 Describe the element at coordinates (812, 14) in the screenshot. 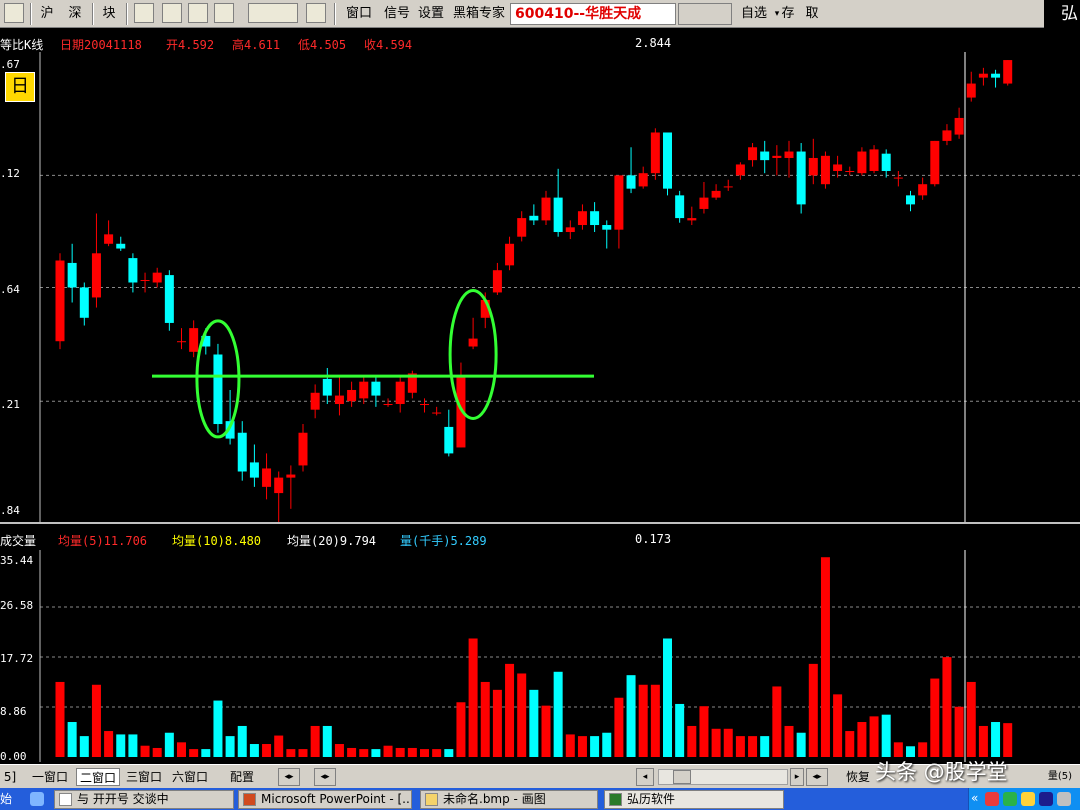

I see `load-menu: 取` at that location.